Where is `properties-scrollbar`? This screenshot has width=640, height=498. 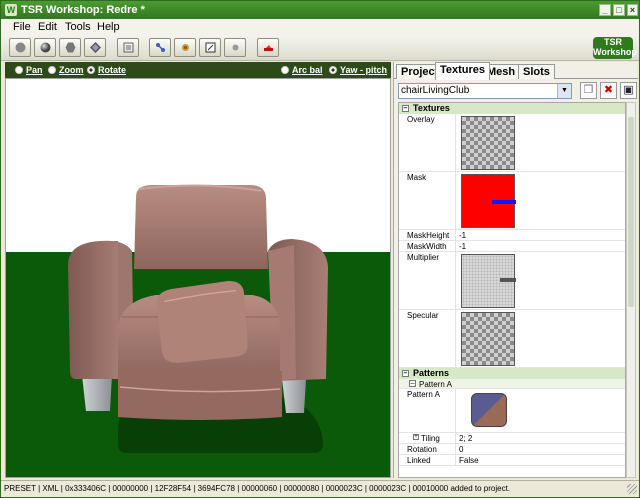
properties-scrollbar is located at coordinates (631, 290).